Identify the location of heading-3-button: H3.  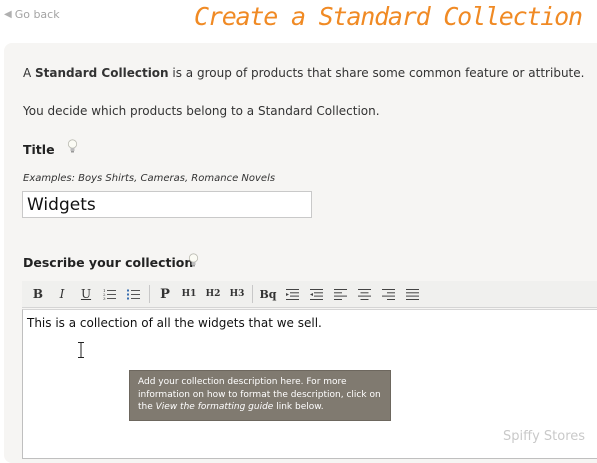
(237, 294).